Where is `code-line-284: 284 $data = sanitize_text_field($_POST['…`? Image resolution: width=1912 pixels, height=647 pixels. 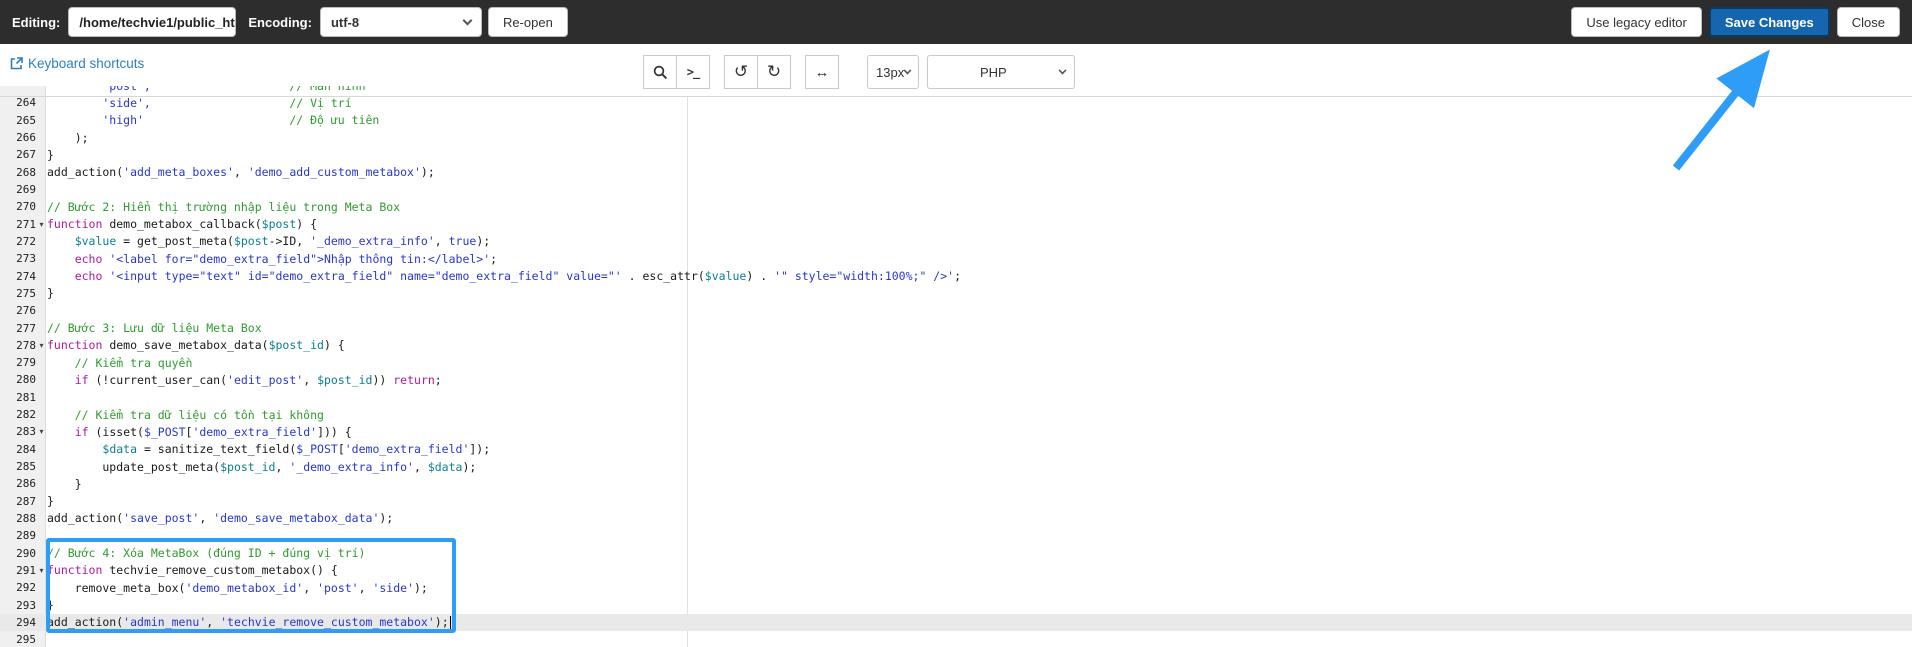
code-line-284: 284 $data = sanitize_text_field($_POST['… is located at coordinates (956, 449).